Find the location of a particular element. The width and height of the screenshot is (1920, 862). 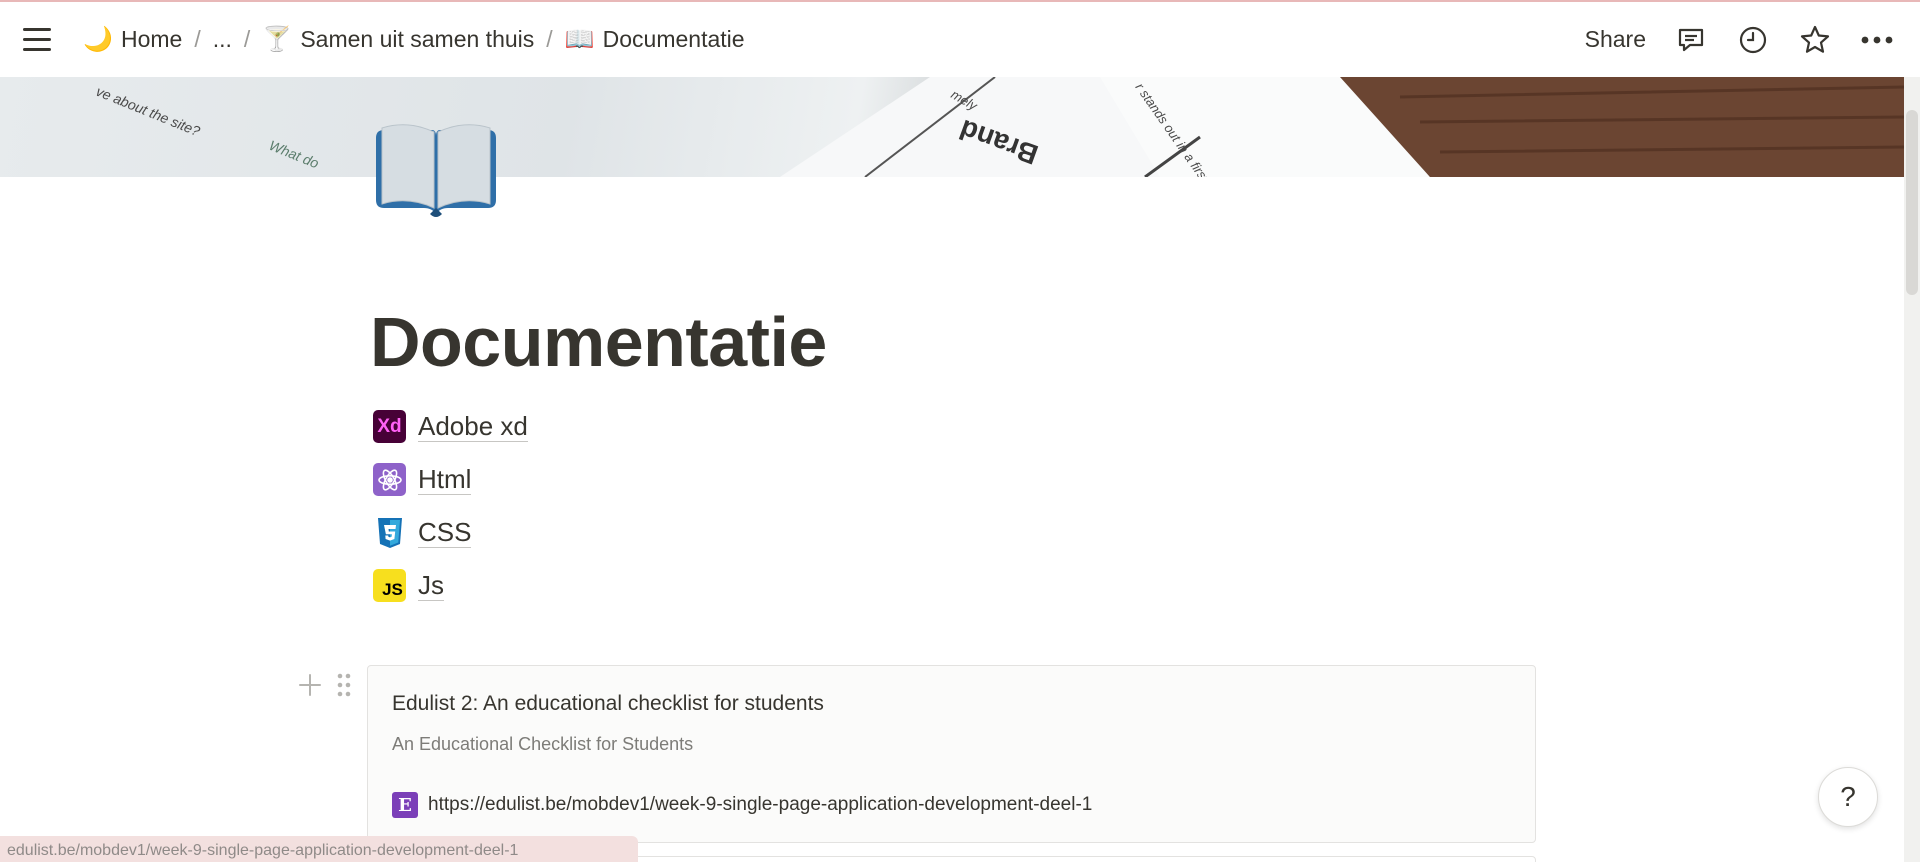

javascript-icon: JS is located at coordinates (389, 585).